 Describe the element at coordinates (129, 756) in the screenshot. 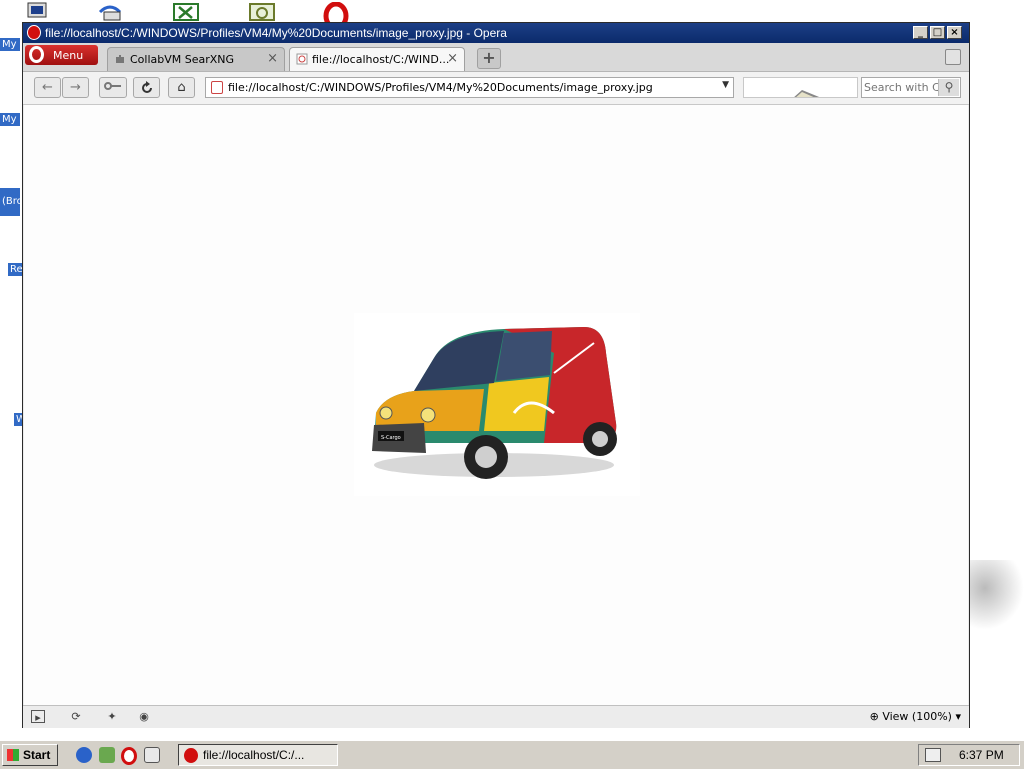

I see `opera-quicklaunch-icon` at that location.